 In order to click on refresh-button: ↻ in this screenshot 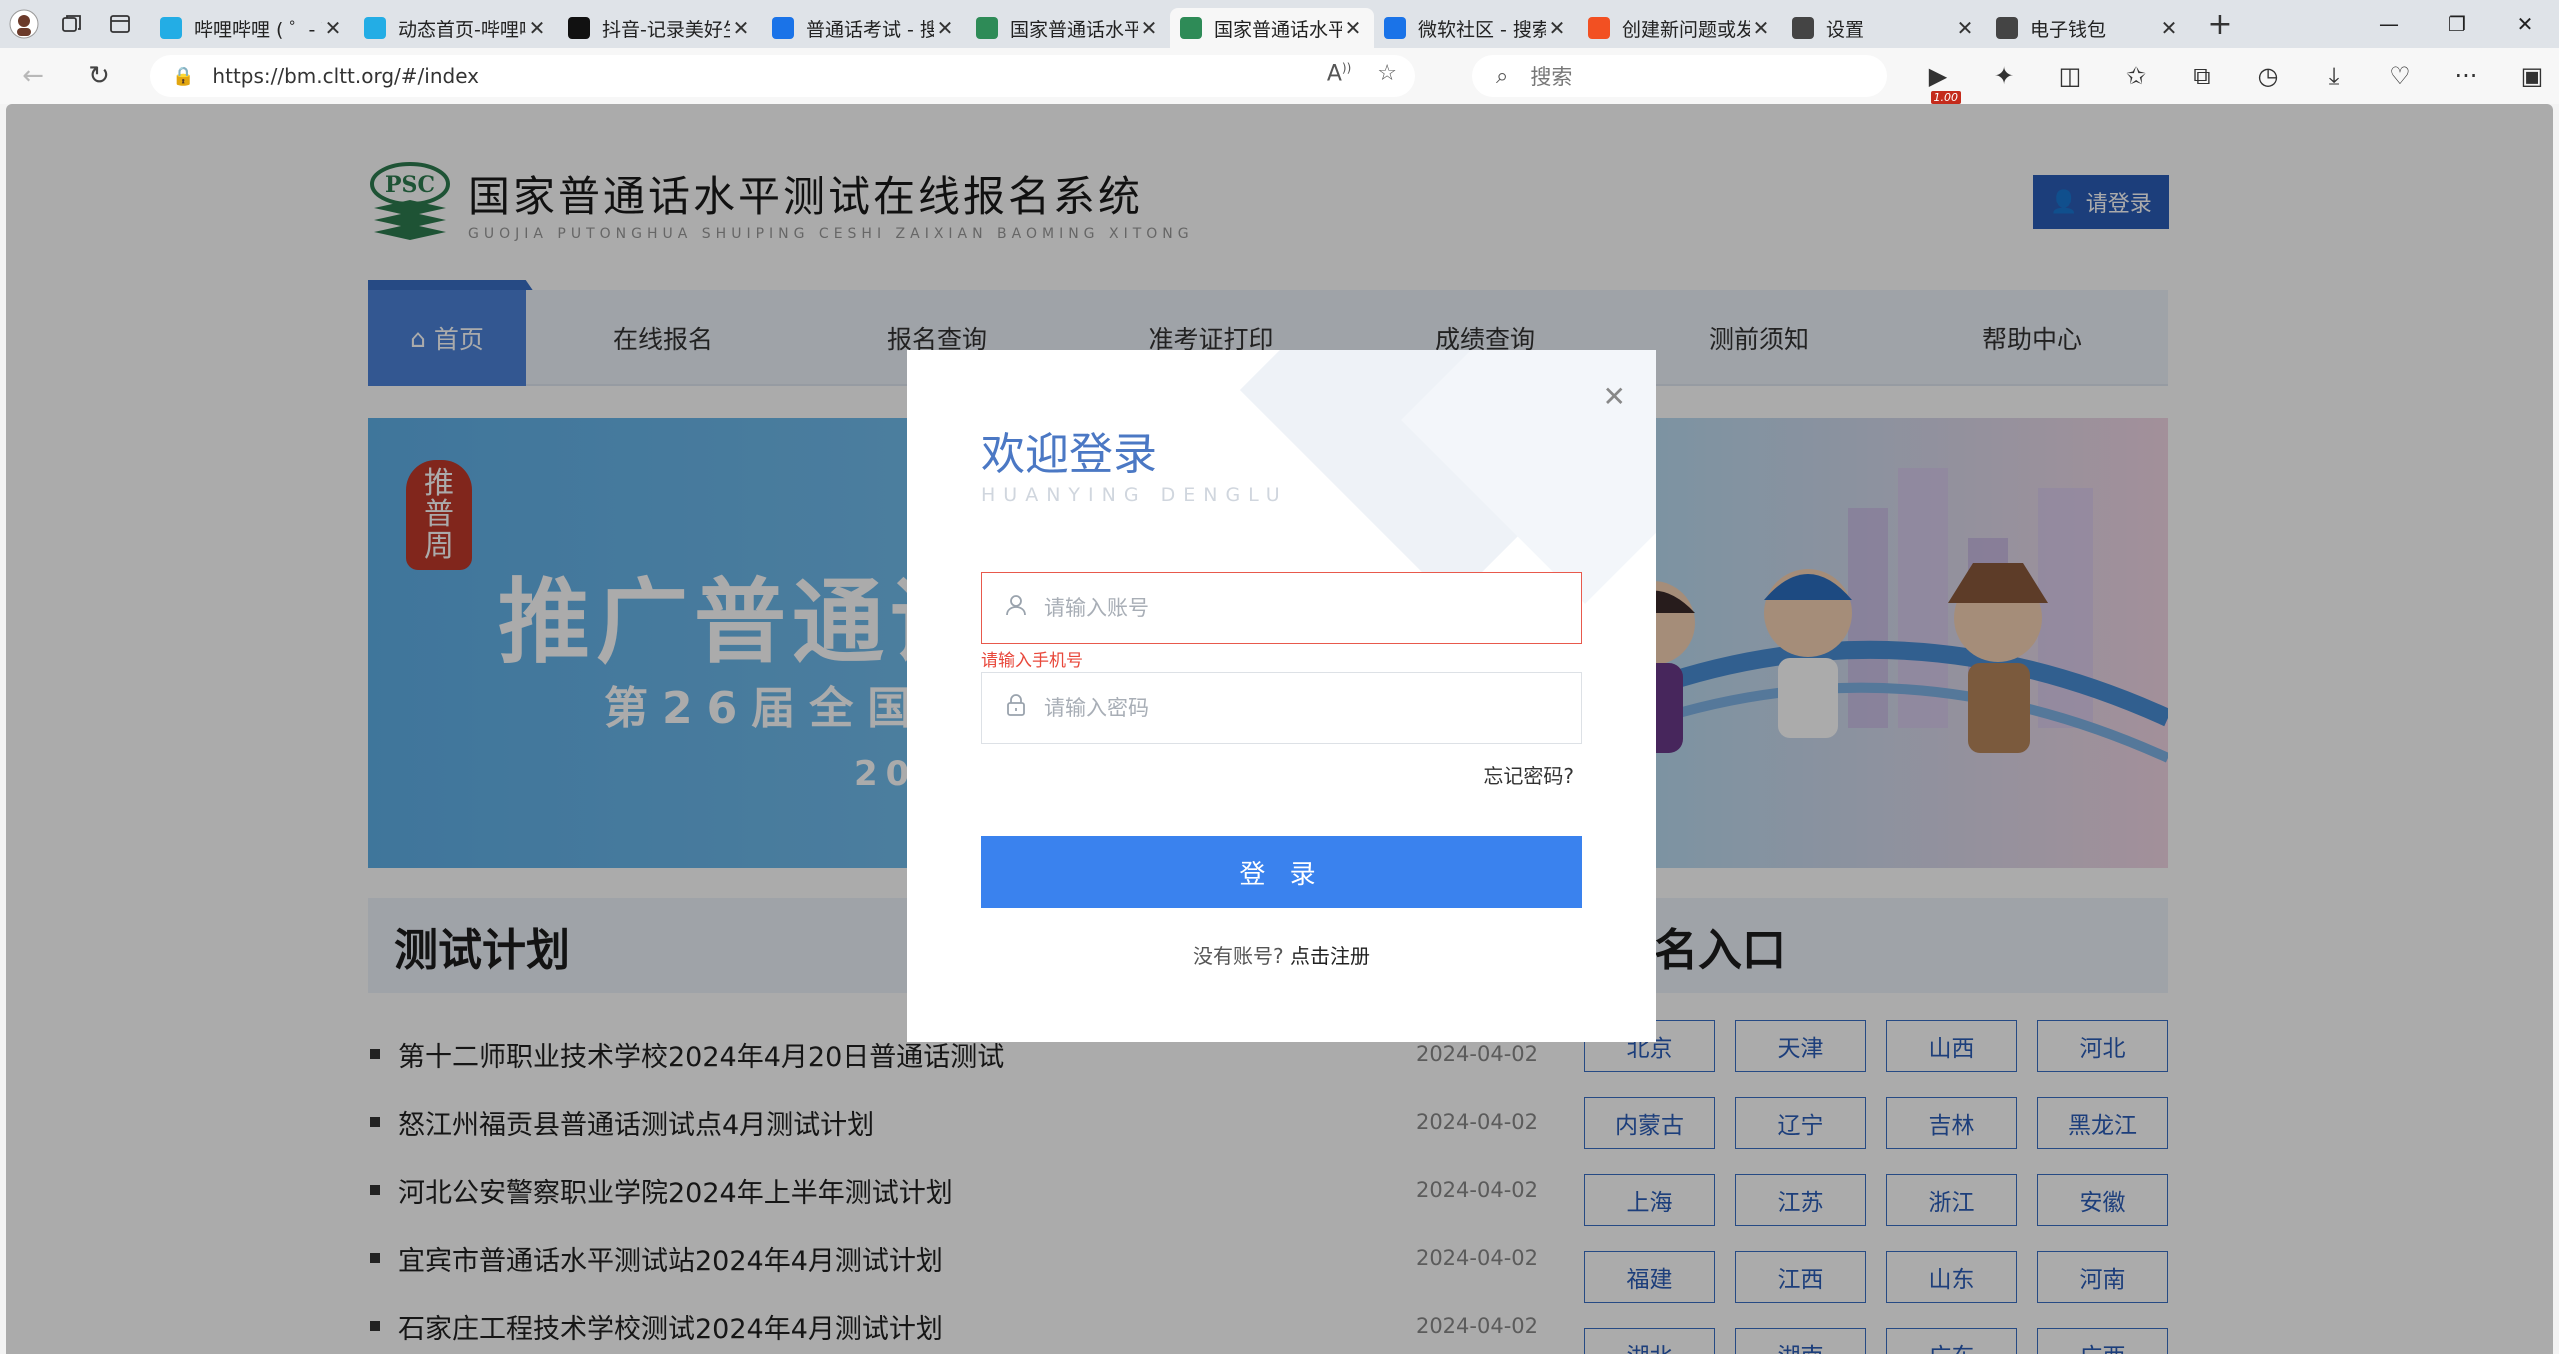, I will do `click(99, 76)`.